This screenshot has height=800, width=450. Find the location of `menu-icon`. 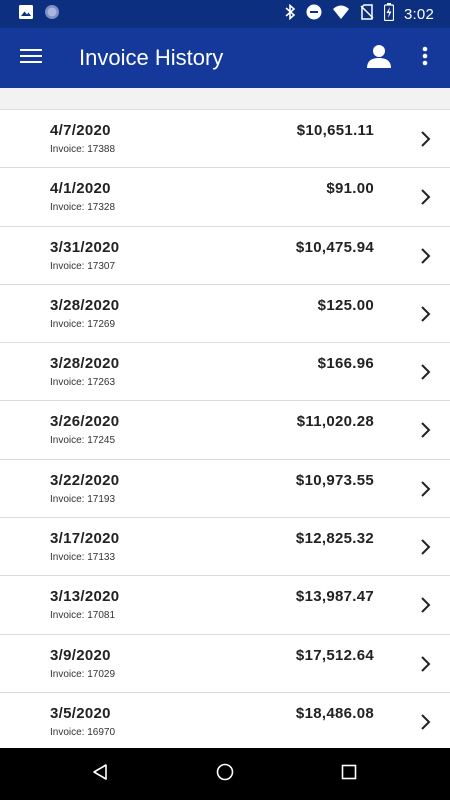

menu-icon is located at coordinates (31, 58).